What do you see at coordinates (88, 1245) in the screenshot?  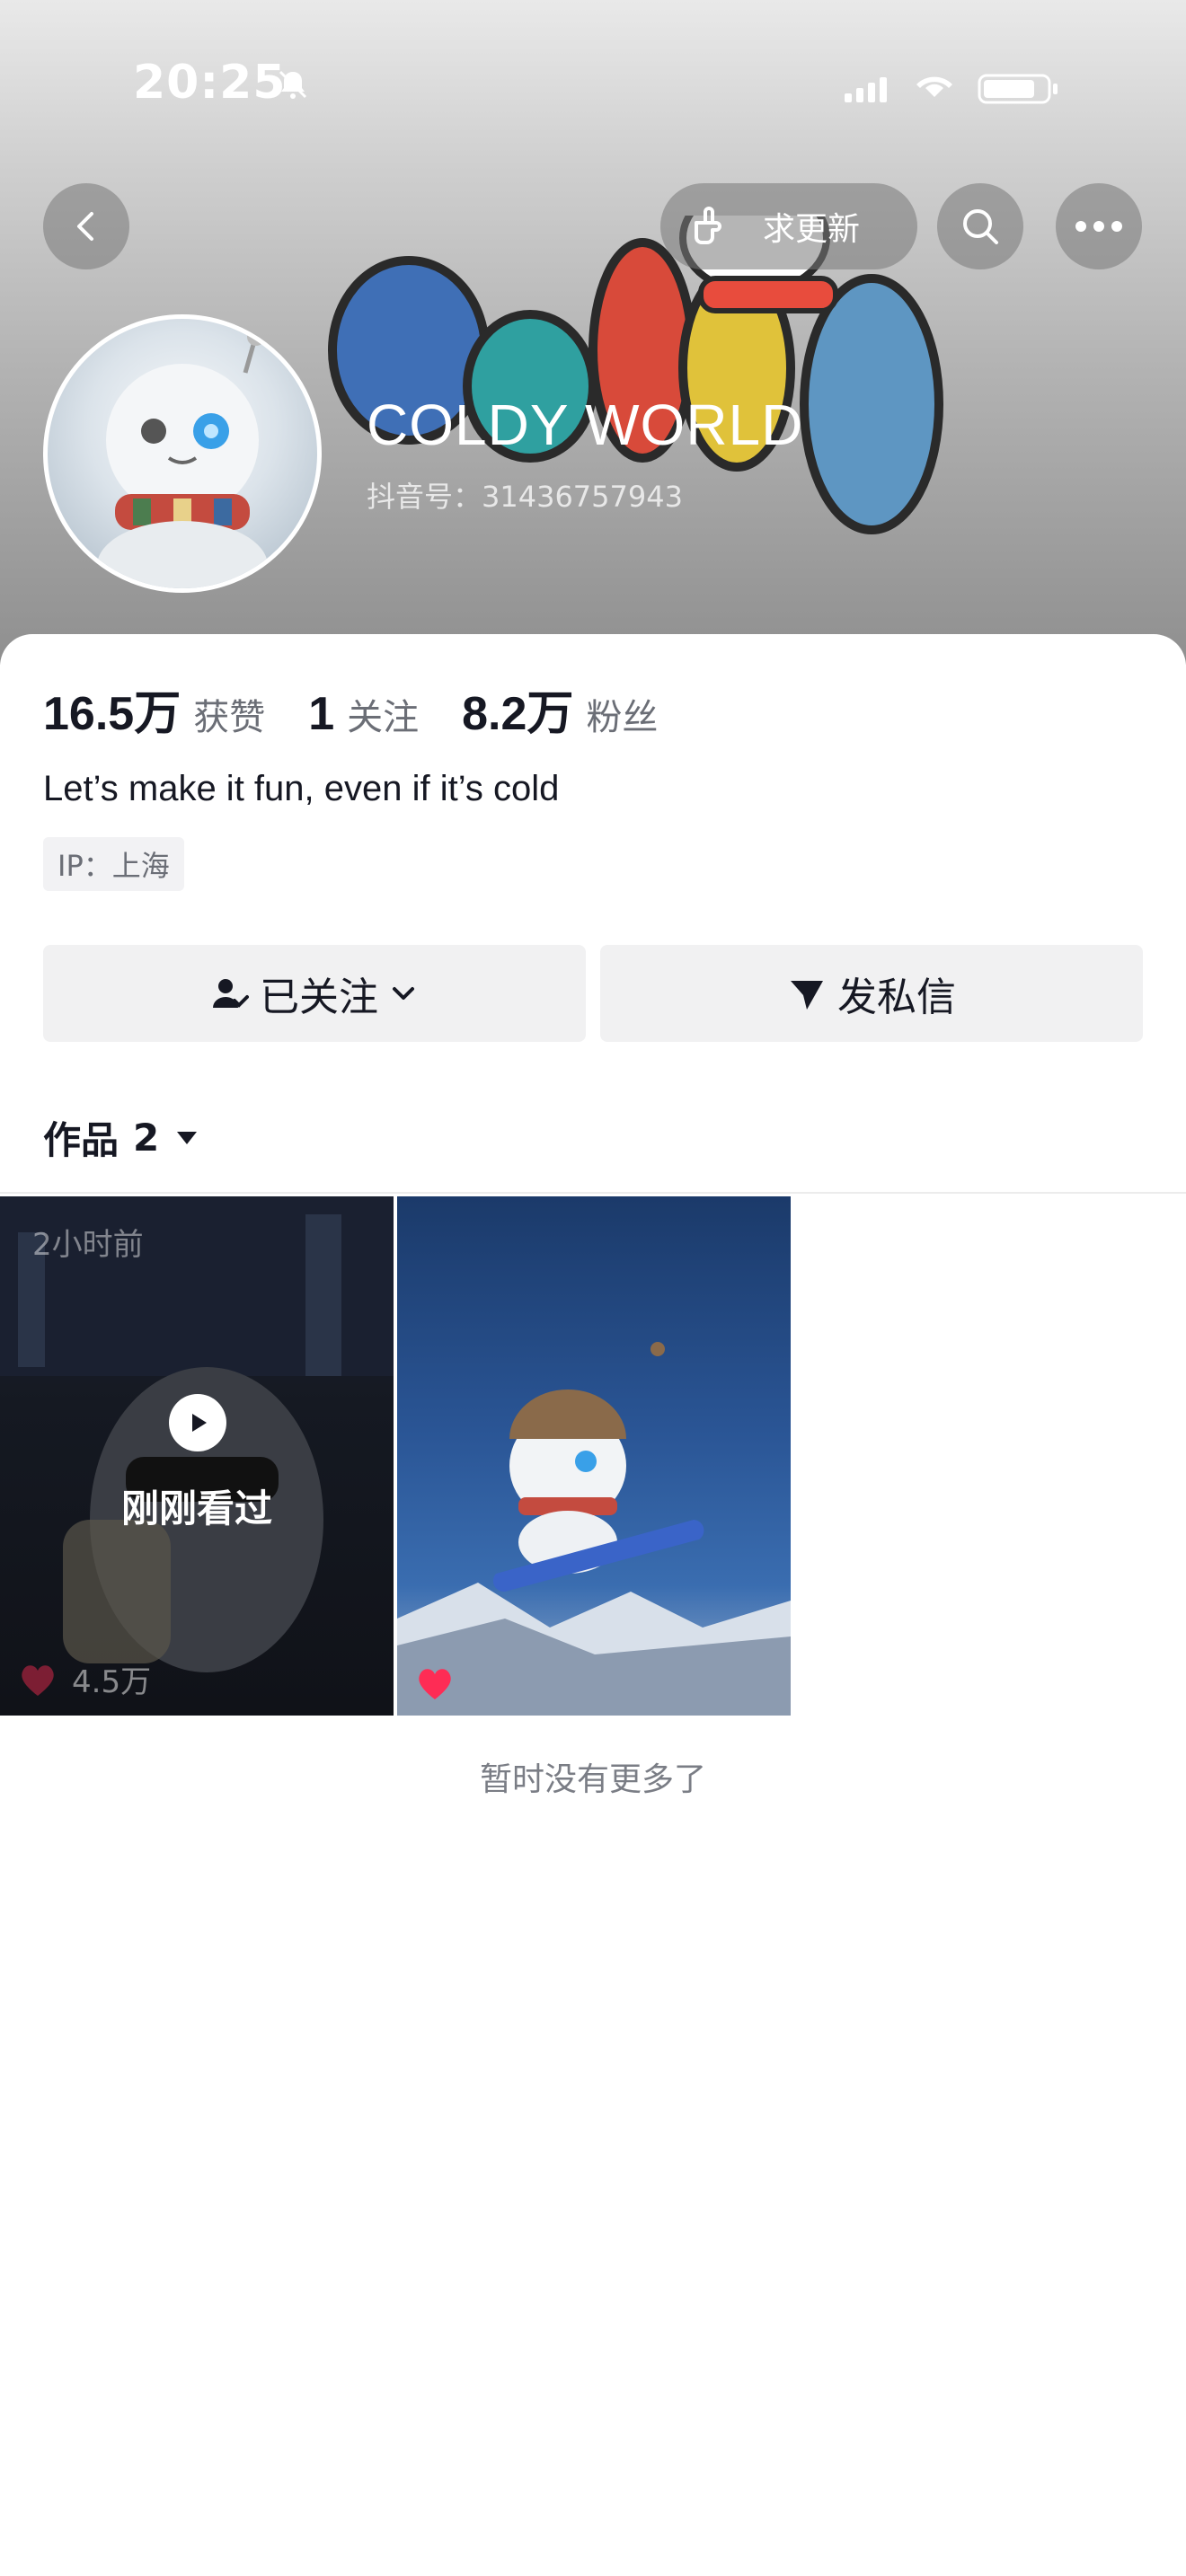 I see `video-1-time-ago: 2小时前` at bounding box center [88, 1245].